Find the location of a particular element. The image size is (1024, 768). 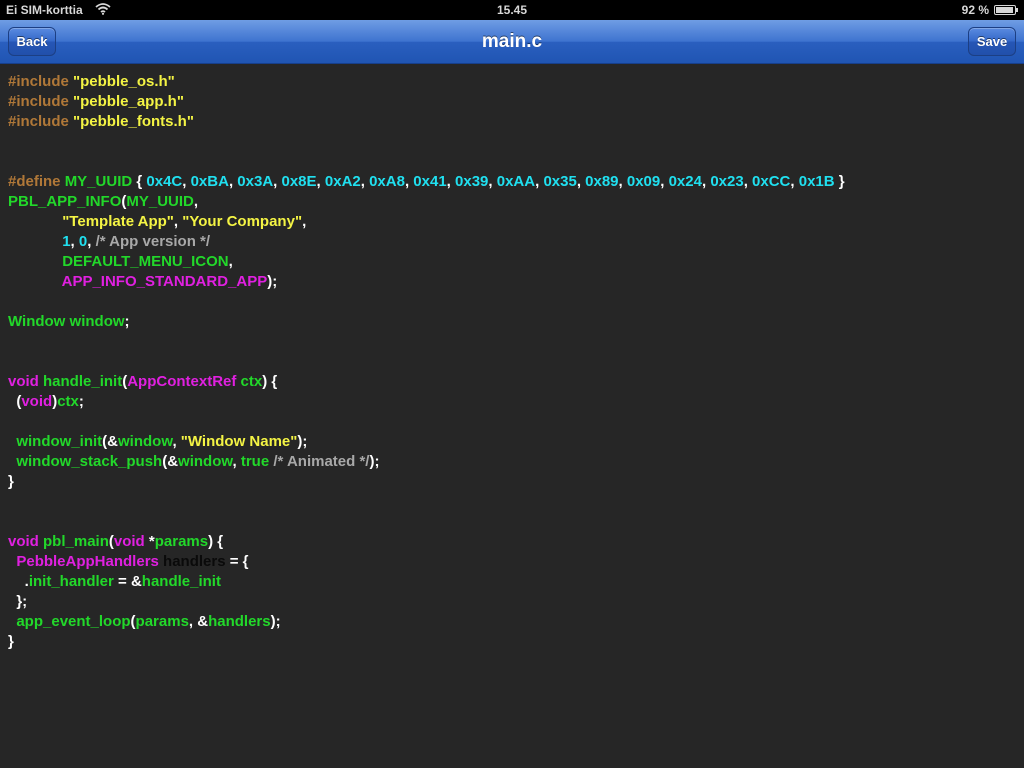

code-token-string: "pebble_app.h" is located at coordinates (128, 101).